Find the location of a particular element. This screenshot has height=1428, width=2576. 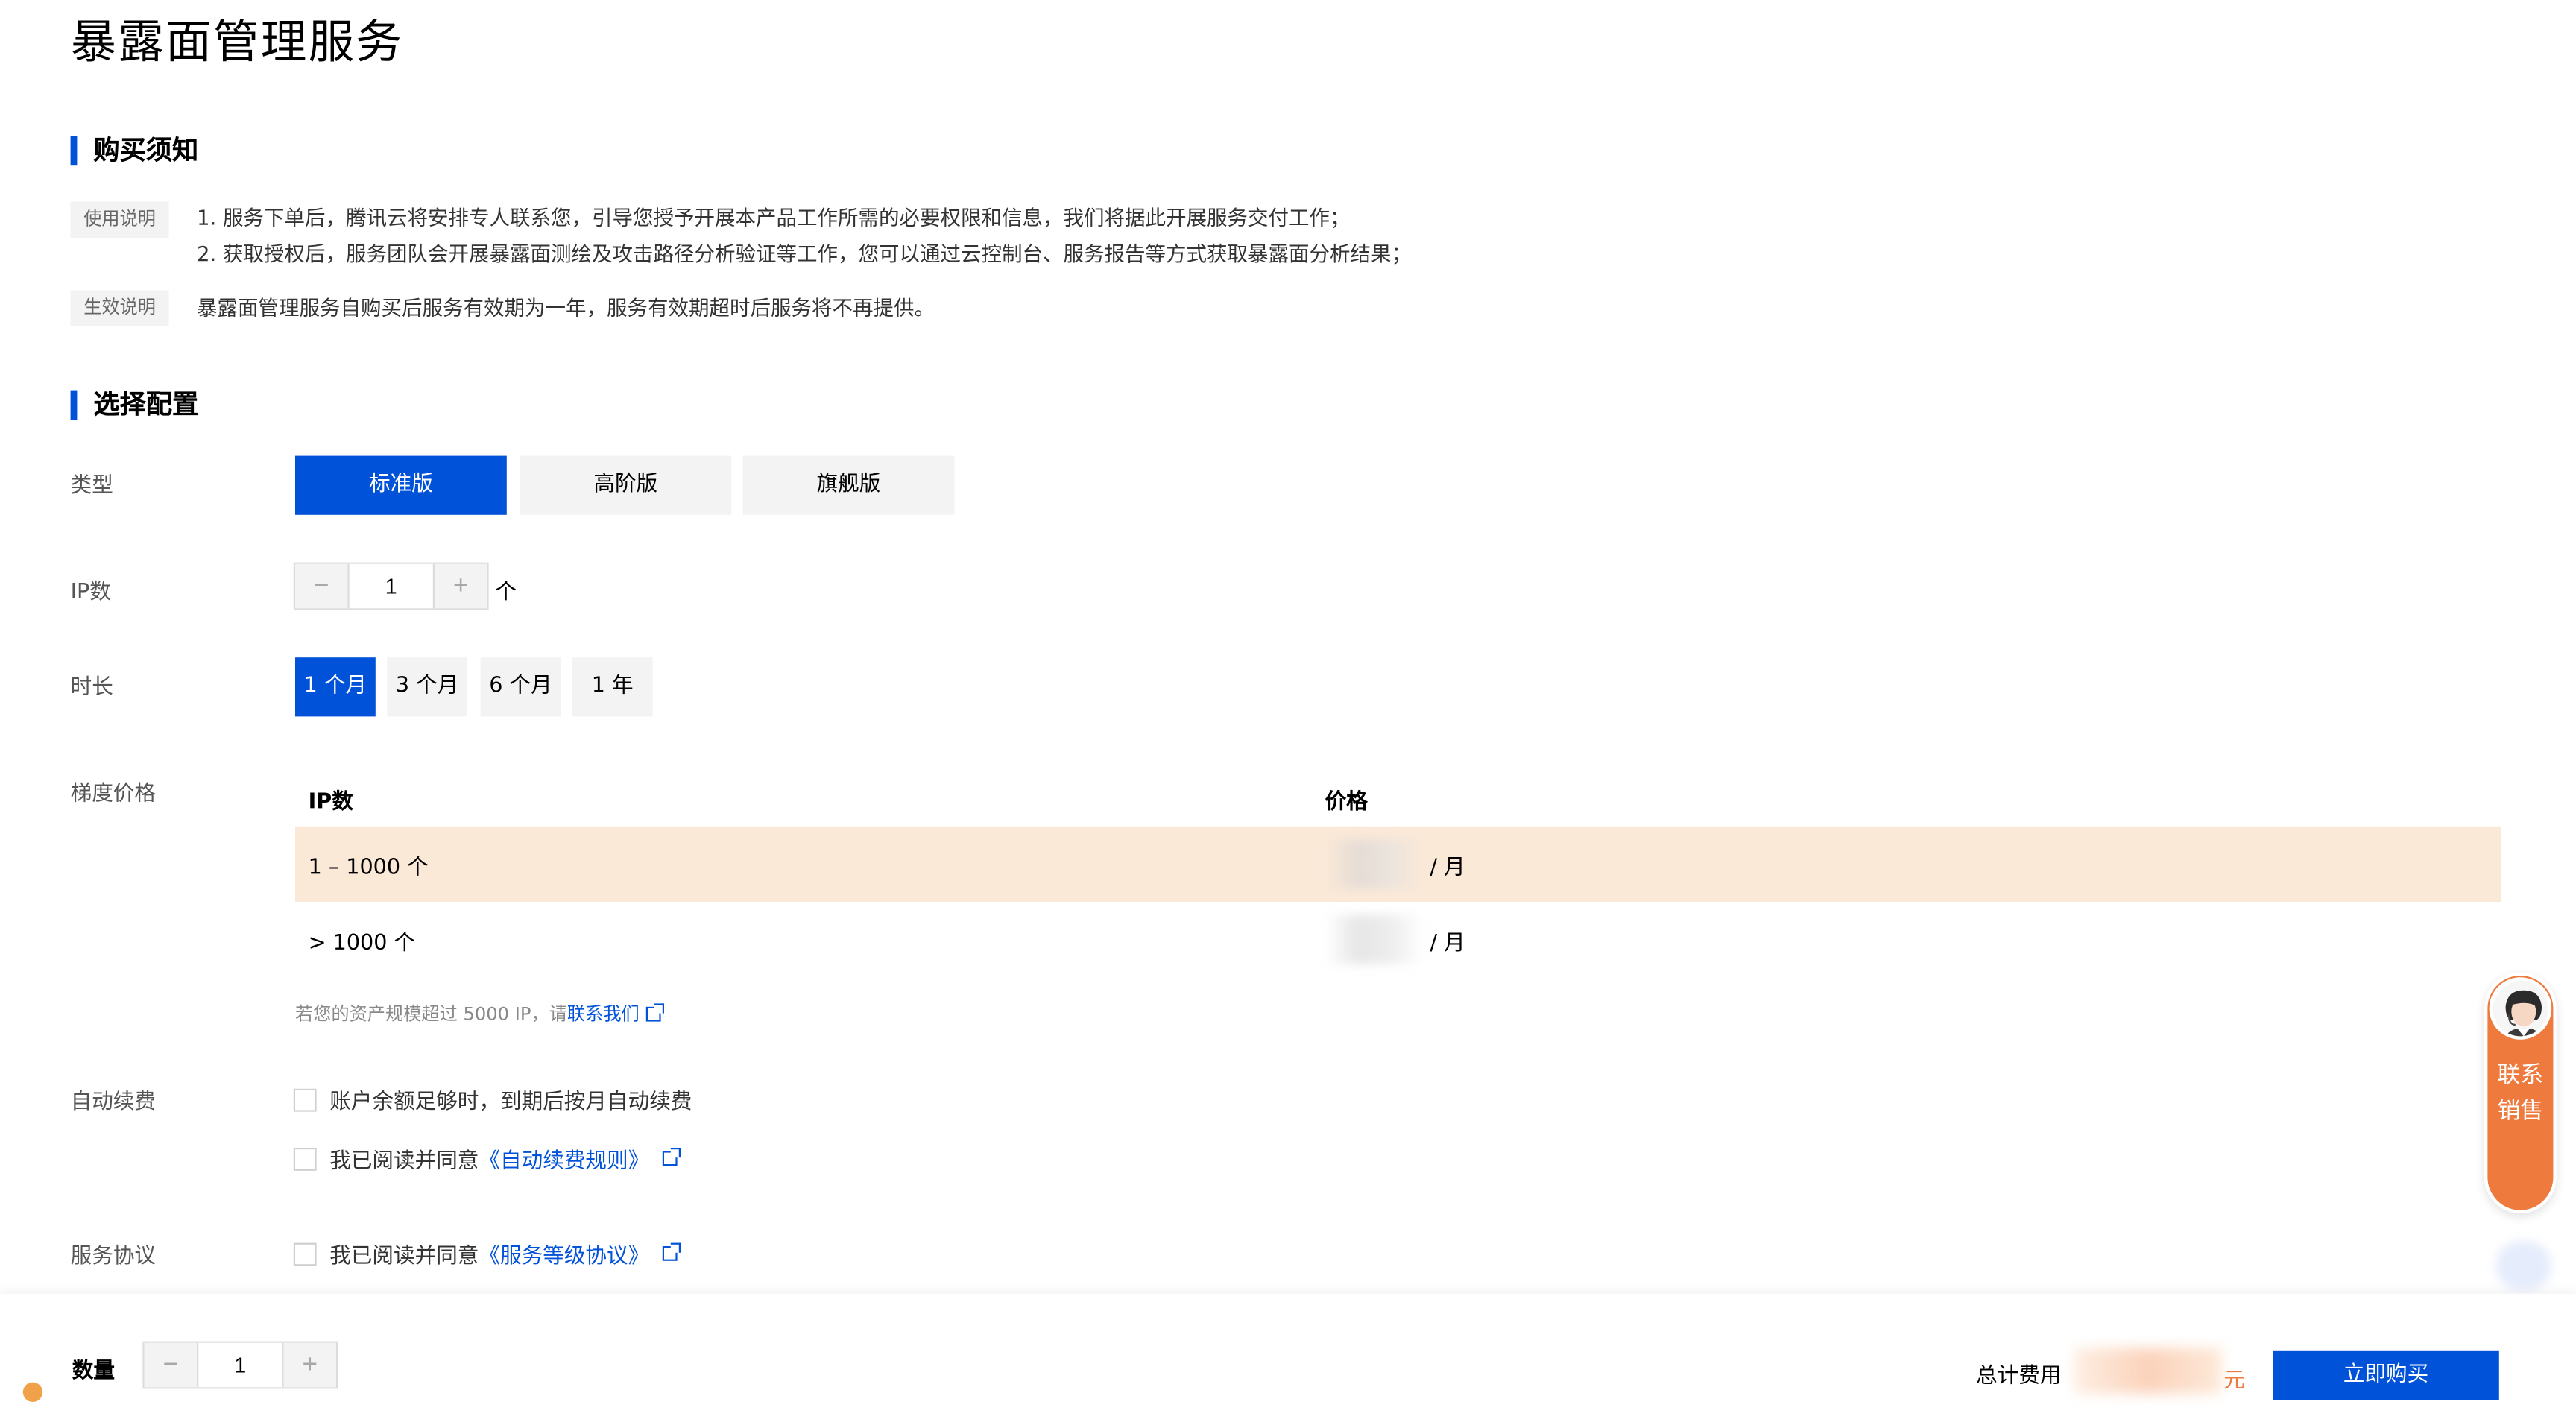

duration-label: 时长 is located at coordinates (91, 688).